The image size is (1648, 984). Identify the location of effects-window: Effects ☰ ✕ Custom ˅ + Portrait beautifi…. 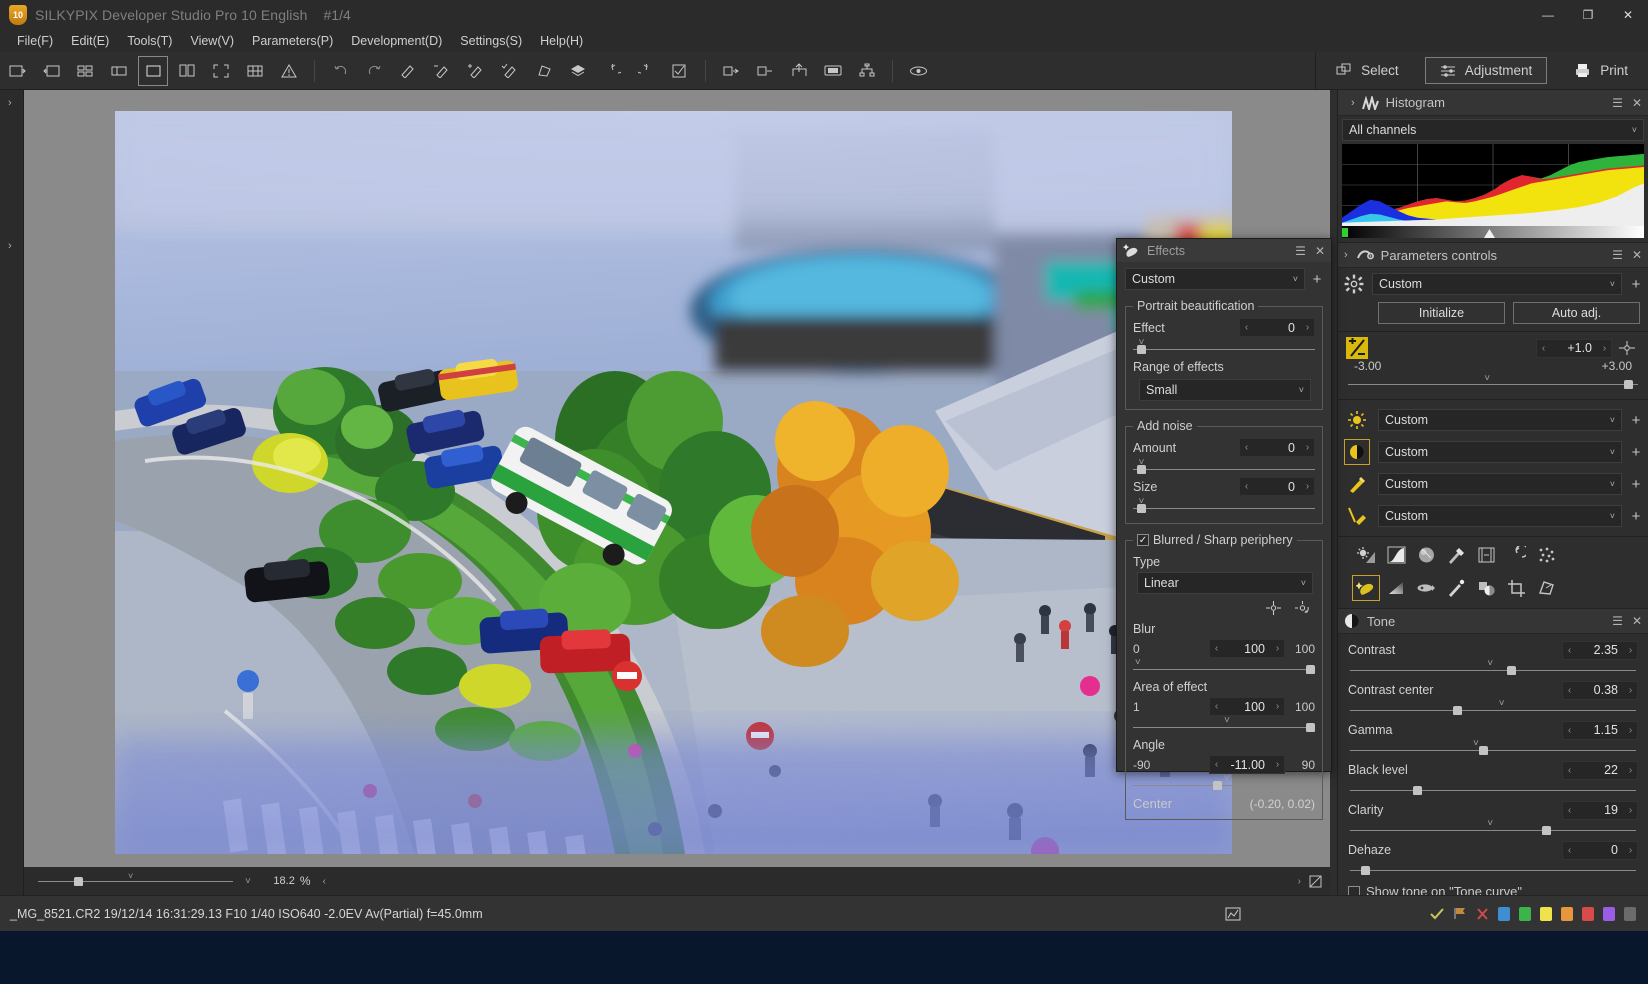
(1224, 529).